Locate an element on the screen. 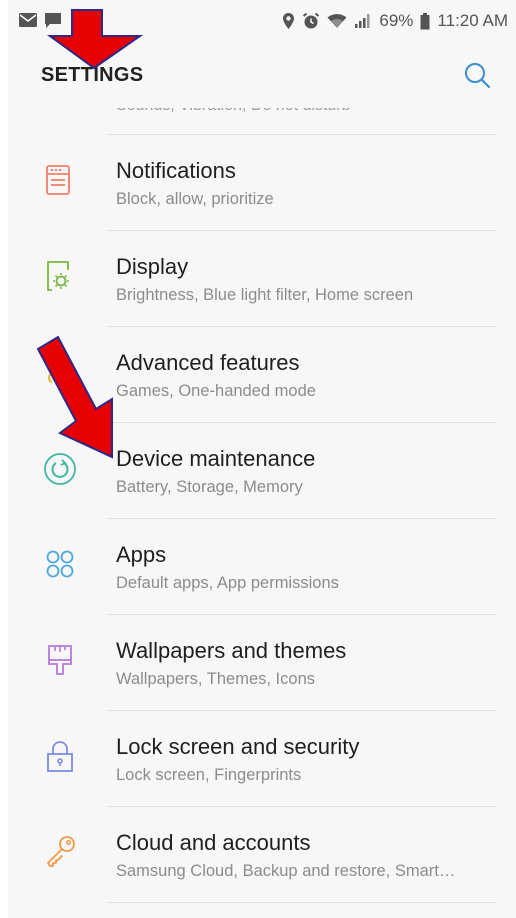 The image size is (516, 918). signal-icon is located at coordinates (363, 21).